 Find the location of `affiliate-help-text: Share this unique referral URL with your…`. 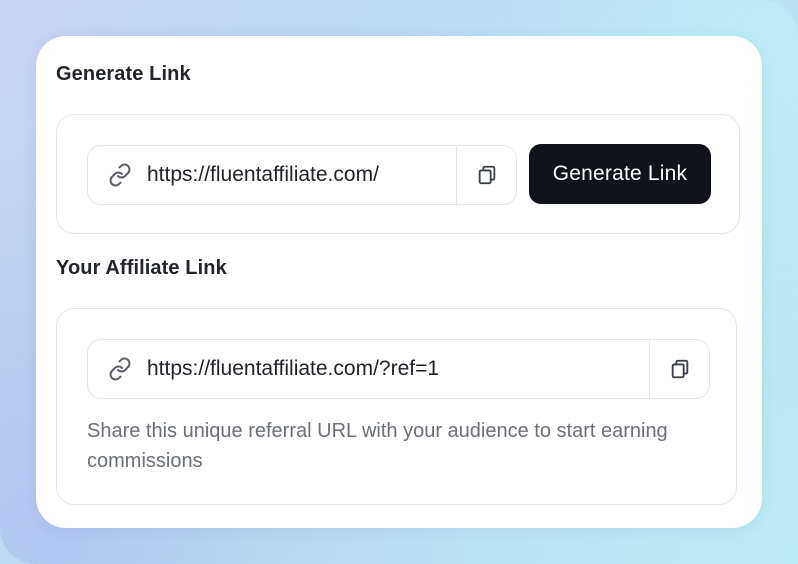

affiliate-help-text: Share this unique referral URL with your… is located at coordinates (377, 446).